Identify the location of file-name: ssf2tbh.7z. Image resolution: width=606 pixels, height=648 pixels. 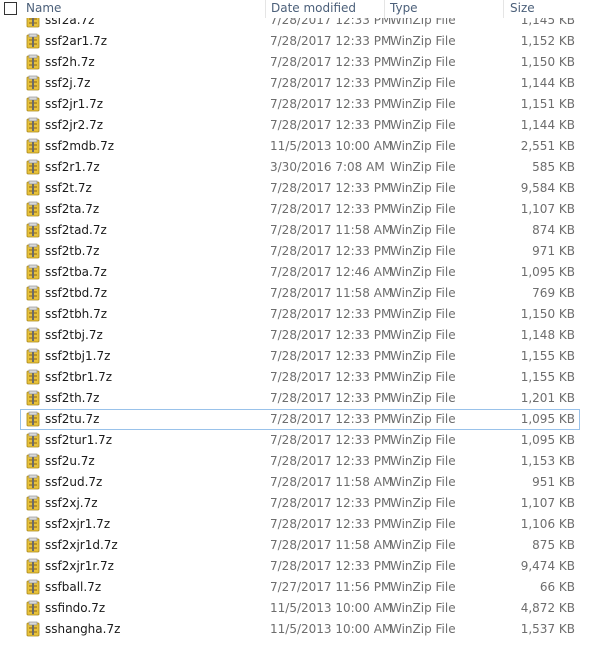
(76, 314).